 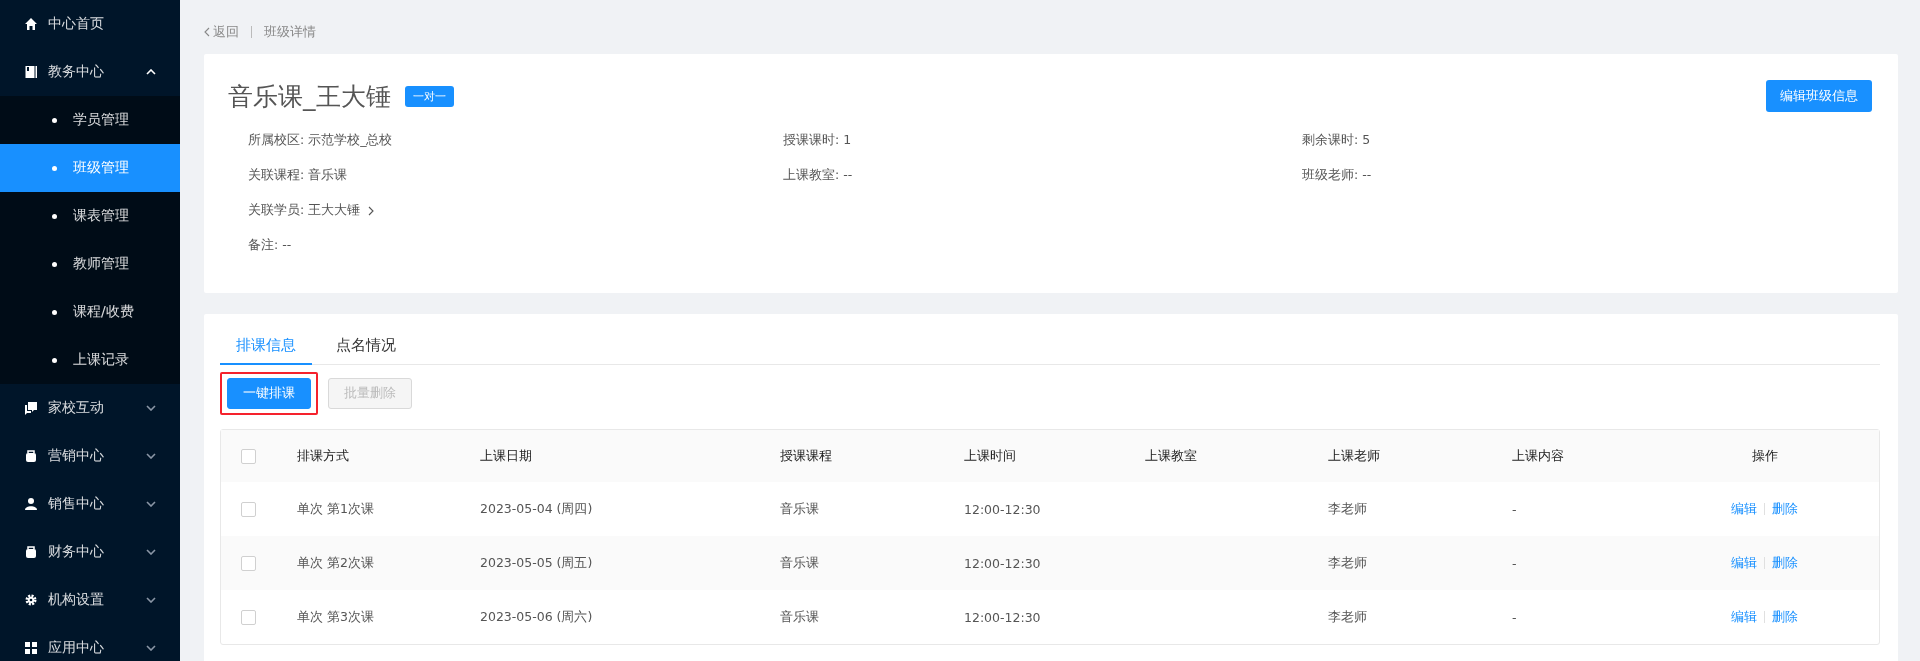 What do you see at coordinates (515, 175) in the screenshot?
I see `info-field: 关联课程: 音乐课` at bounding box center [515, 175].